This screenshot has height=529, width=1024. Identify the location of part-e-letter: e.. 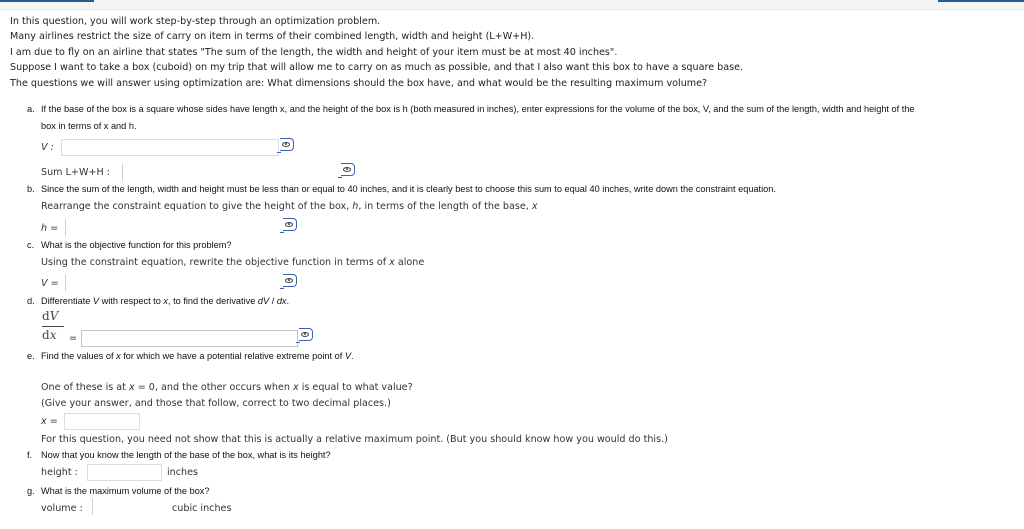
(31, 356).